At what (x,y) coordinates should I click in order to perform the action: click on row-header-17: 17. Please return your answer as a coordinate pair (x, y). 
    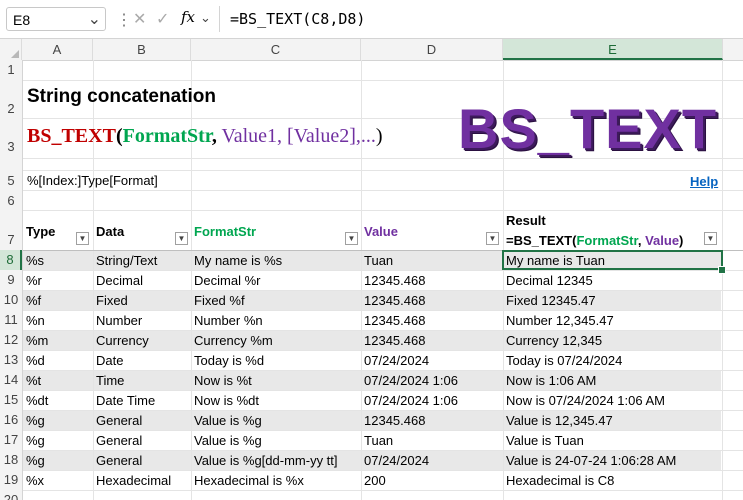
    Looking at the image, I should click on (11, 440).